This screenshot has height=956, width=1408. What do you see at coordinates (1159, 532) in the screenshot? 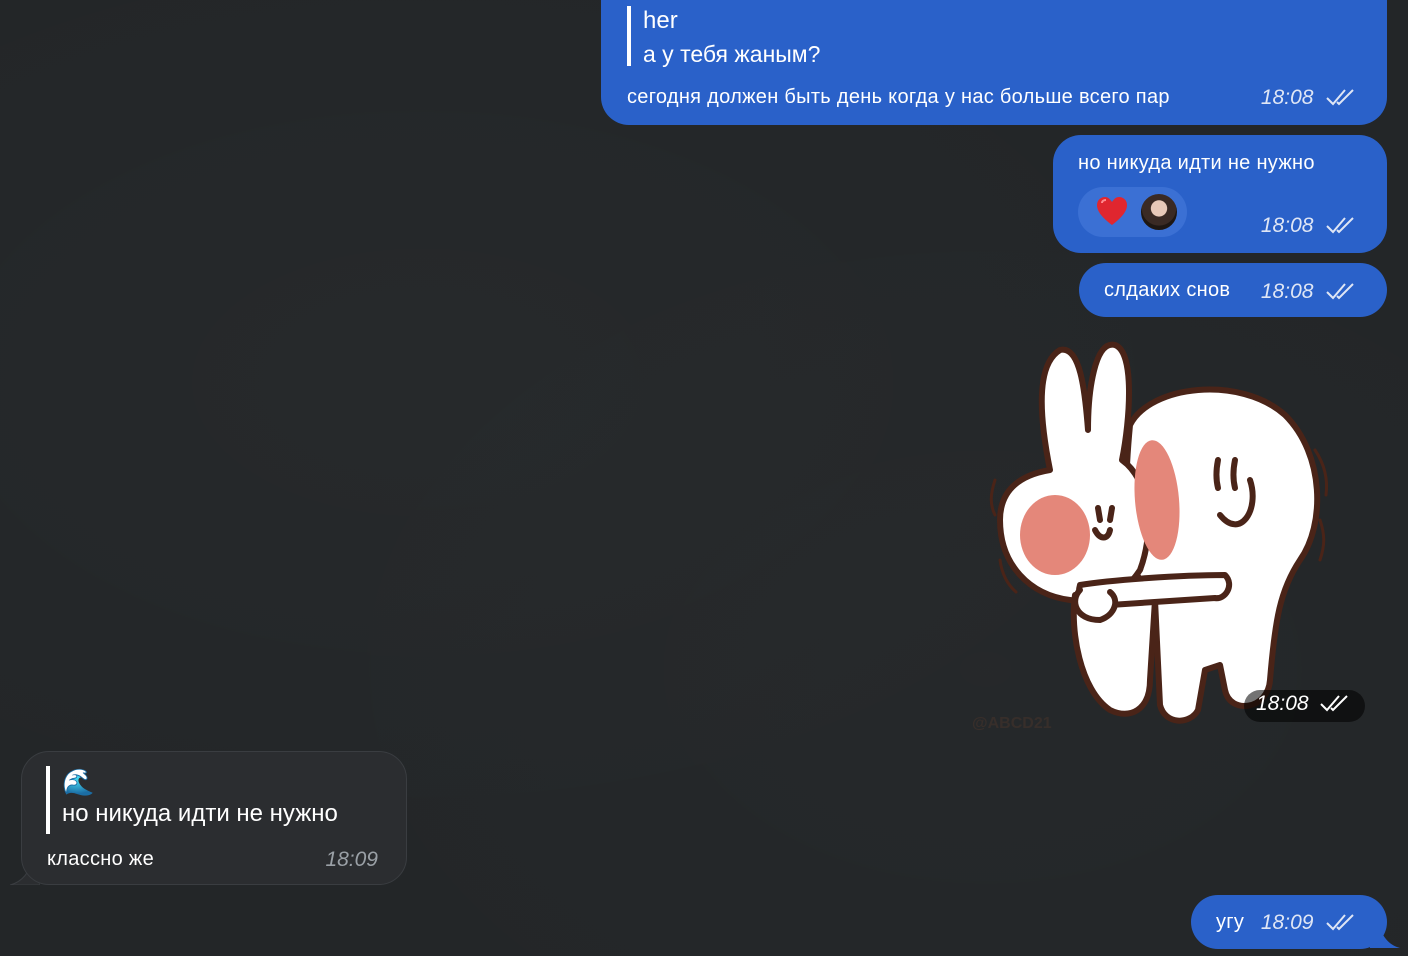
I see `bunny-hug-sticker` at bounding box center [1159, 532].